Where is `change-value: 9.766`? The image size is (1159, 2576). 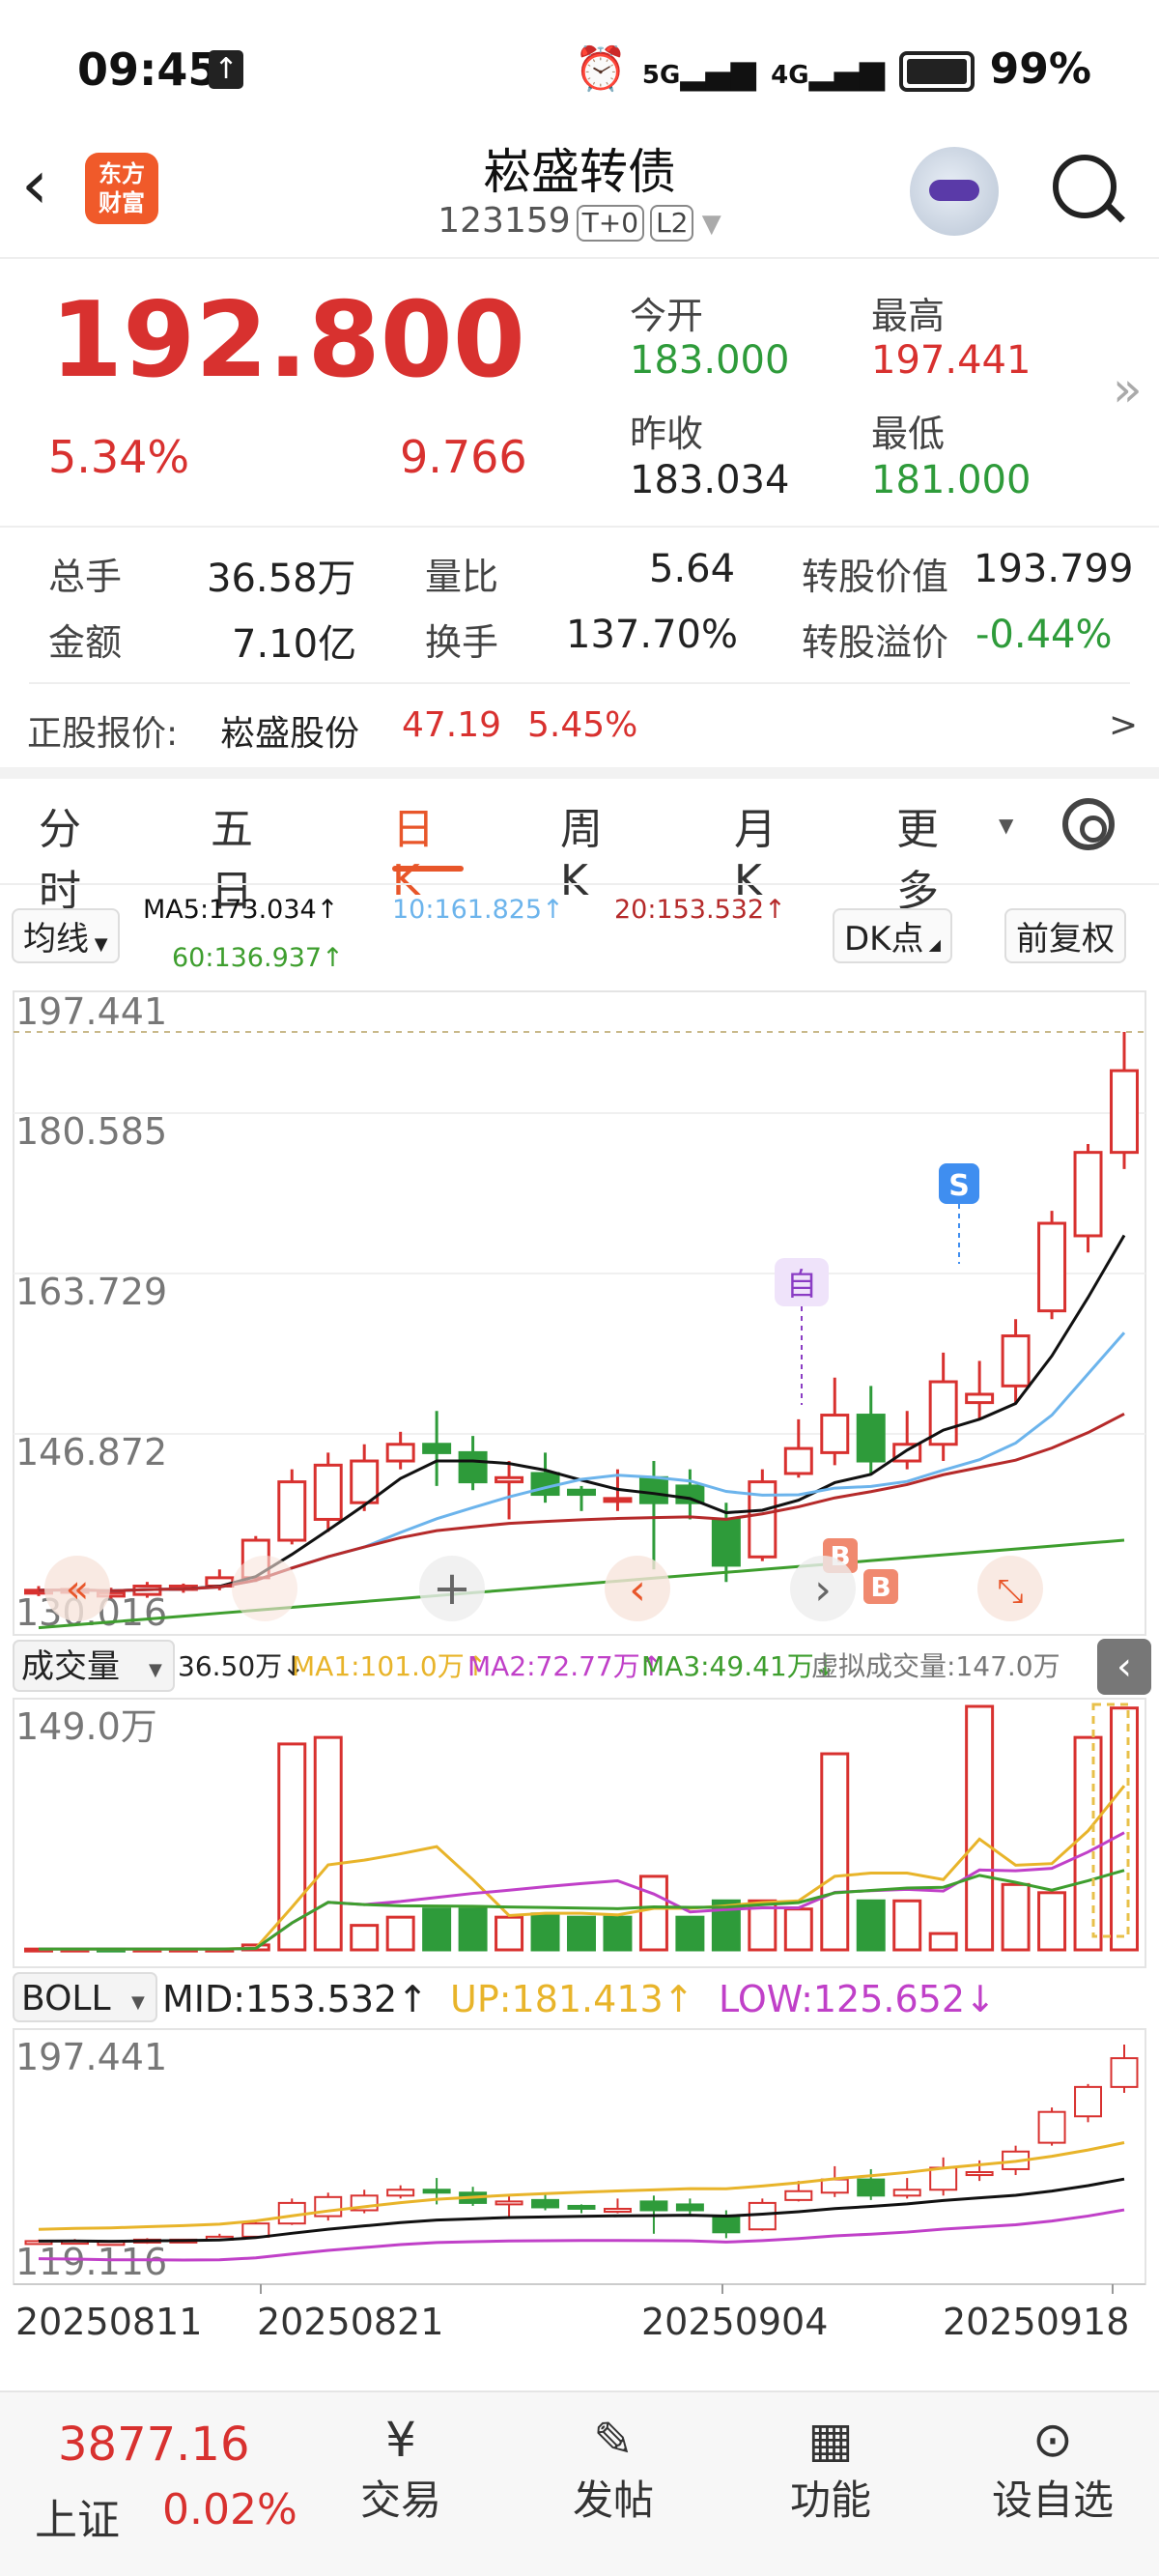
change-value: 9.766 is located at coordinates (463, 457).